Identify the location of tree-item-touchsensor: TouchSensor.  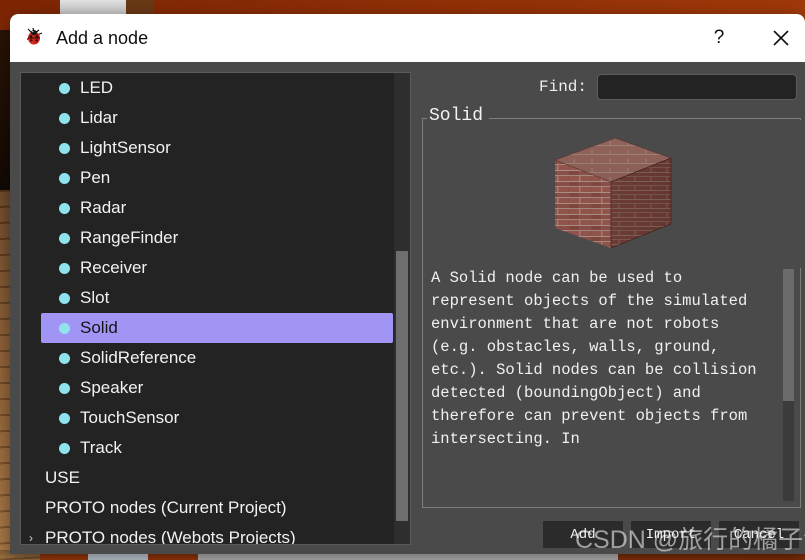
(207, 418).